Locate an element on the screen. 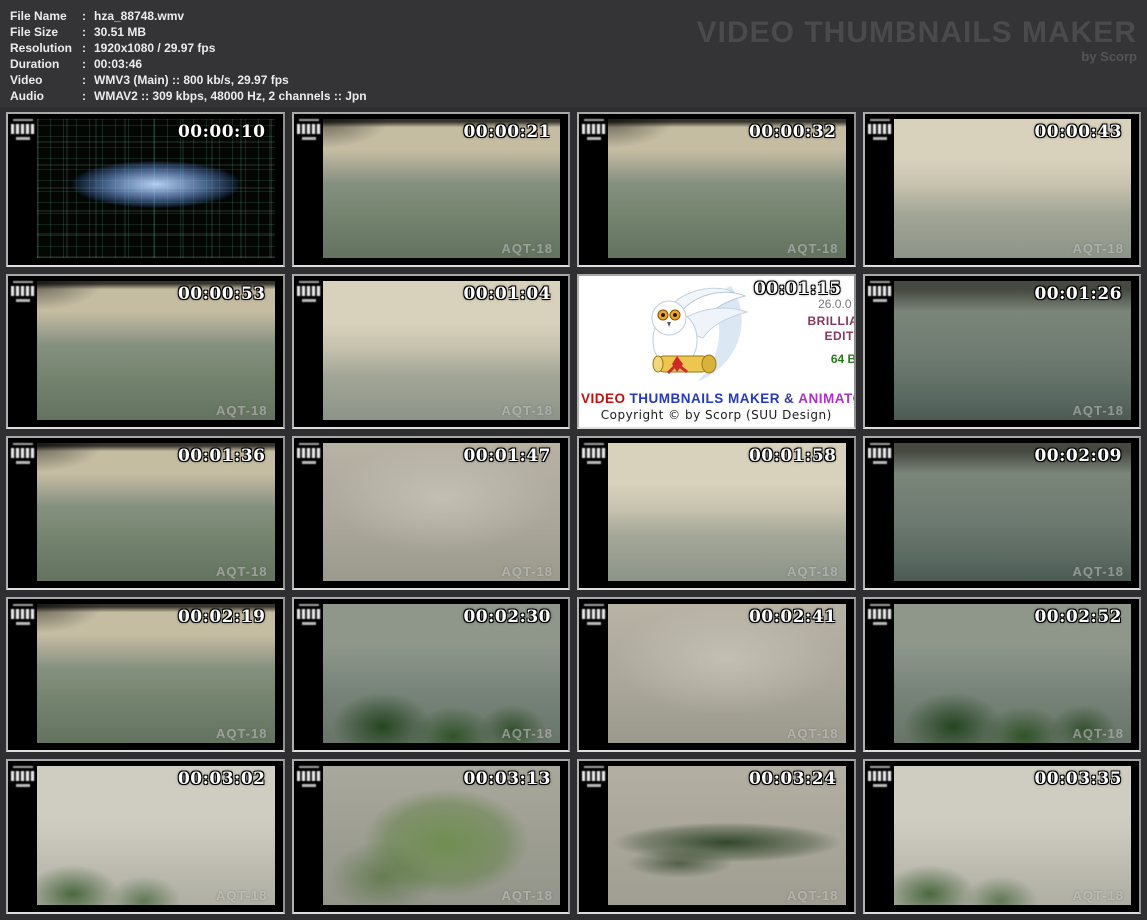 This screenshot has height=920, width=1147. logo-title-part: VIDEO is located at coordinates (603, 398).